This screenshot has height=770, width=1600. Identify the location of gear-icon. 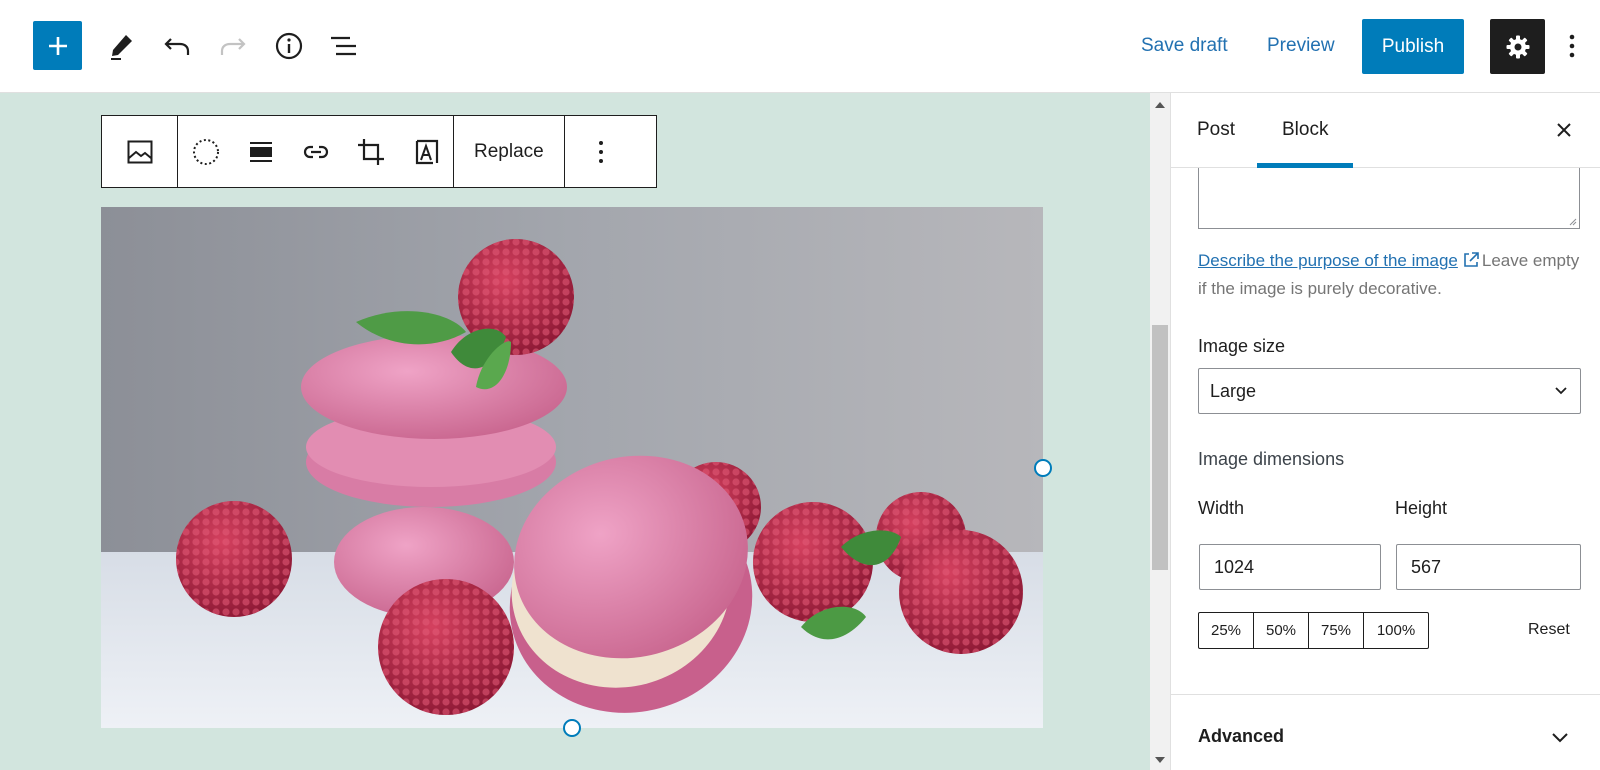
(1517, 46).